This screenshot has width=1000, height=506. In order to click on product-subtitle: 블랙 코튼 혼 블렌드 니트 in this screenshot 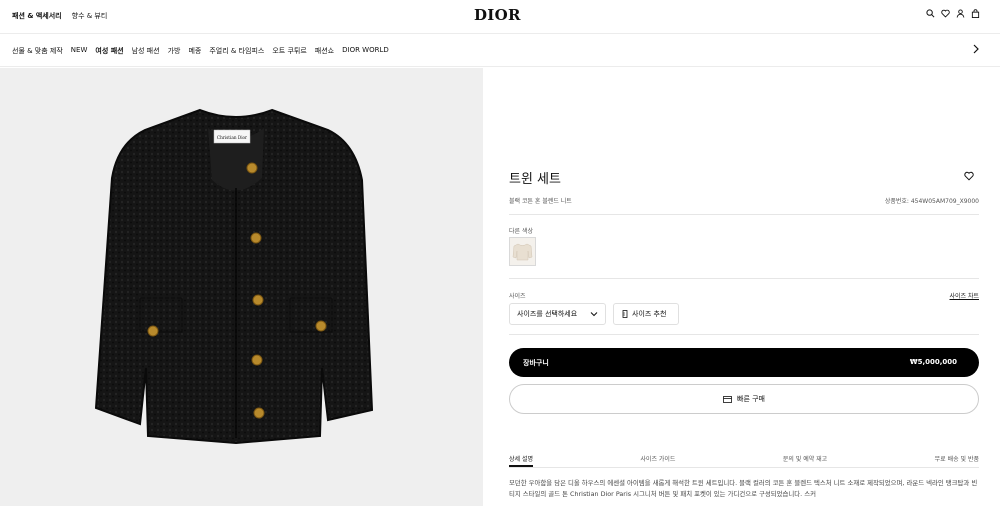, I will do `click(540, 201)`.